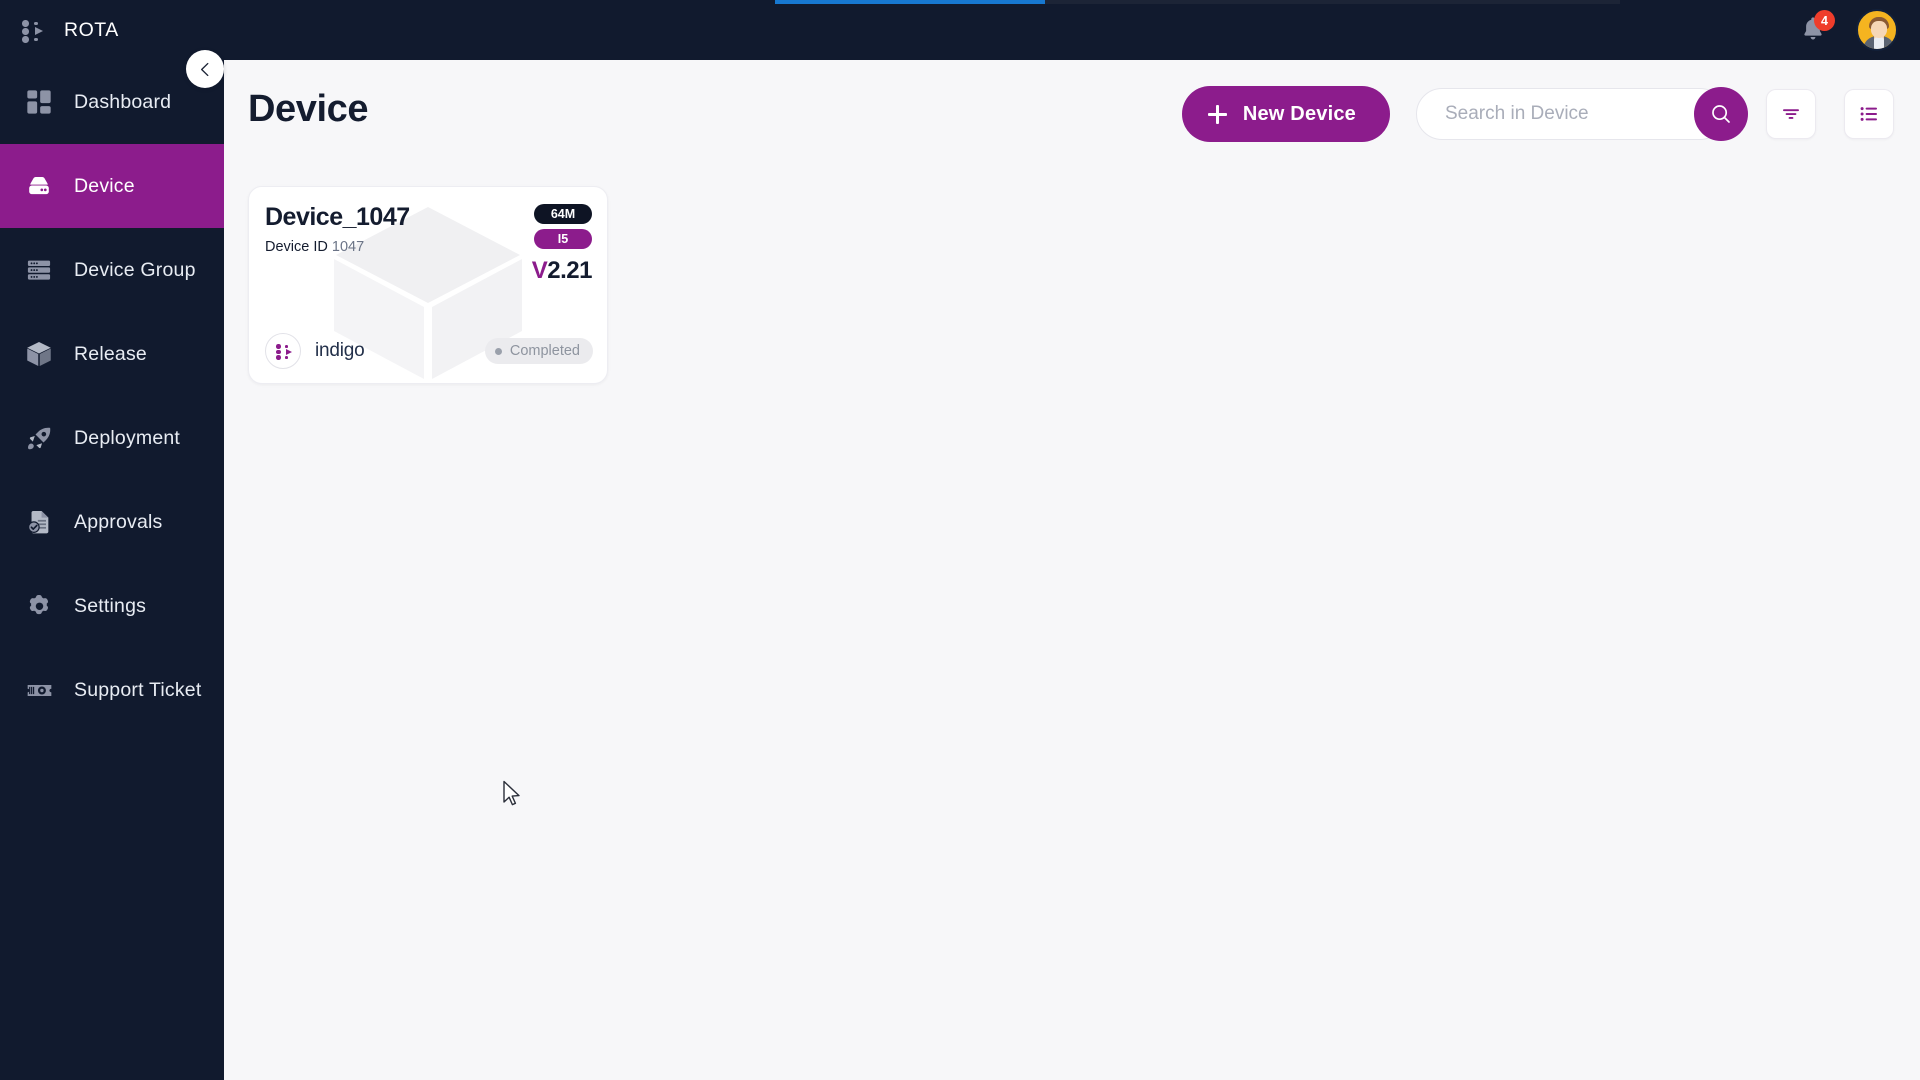  I want to click on page-loading-progress, so click(960, 2).